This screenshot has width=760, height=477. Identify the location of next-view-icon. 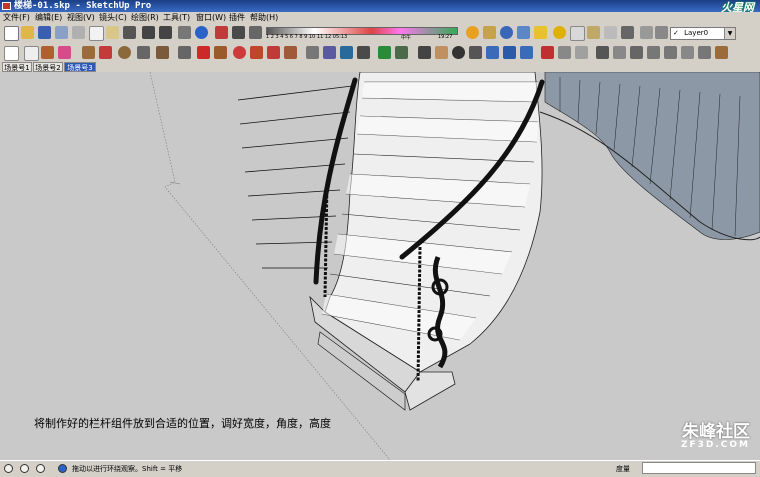
(526, 52).